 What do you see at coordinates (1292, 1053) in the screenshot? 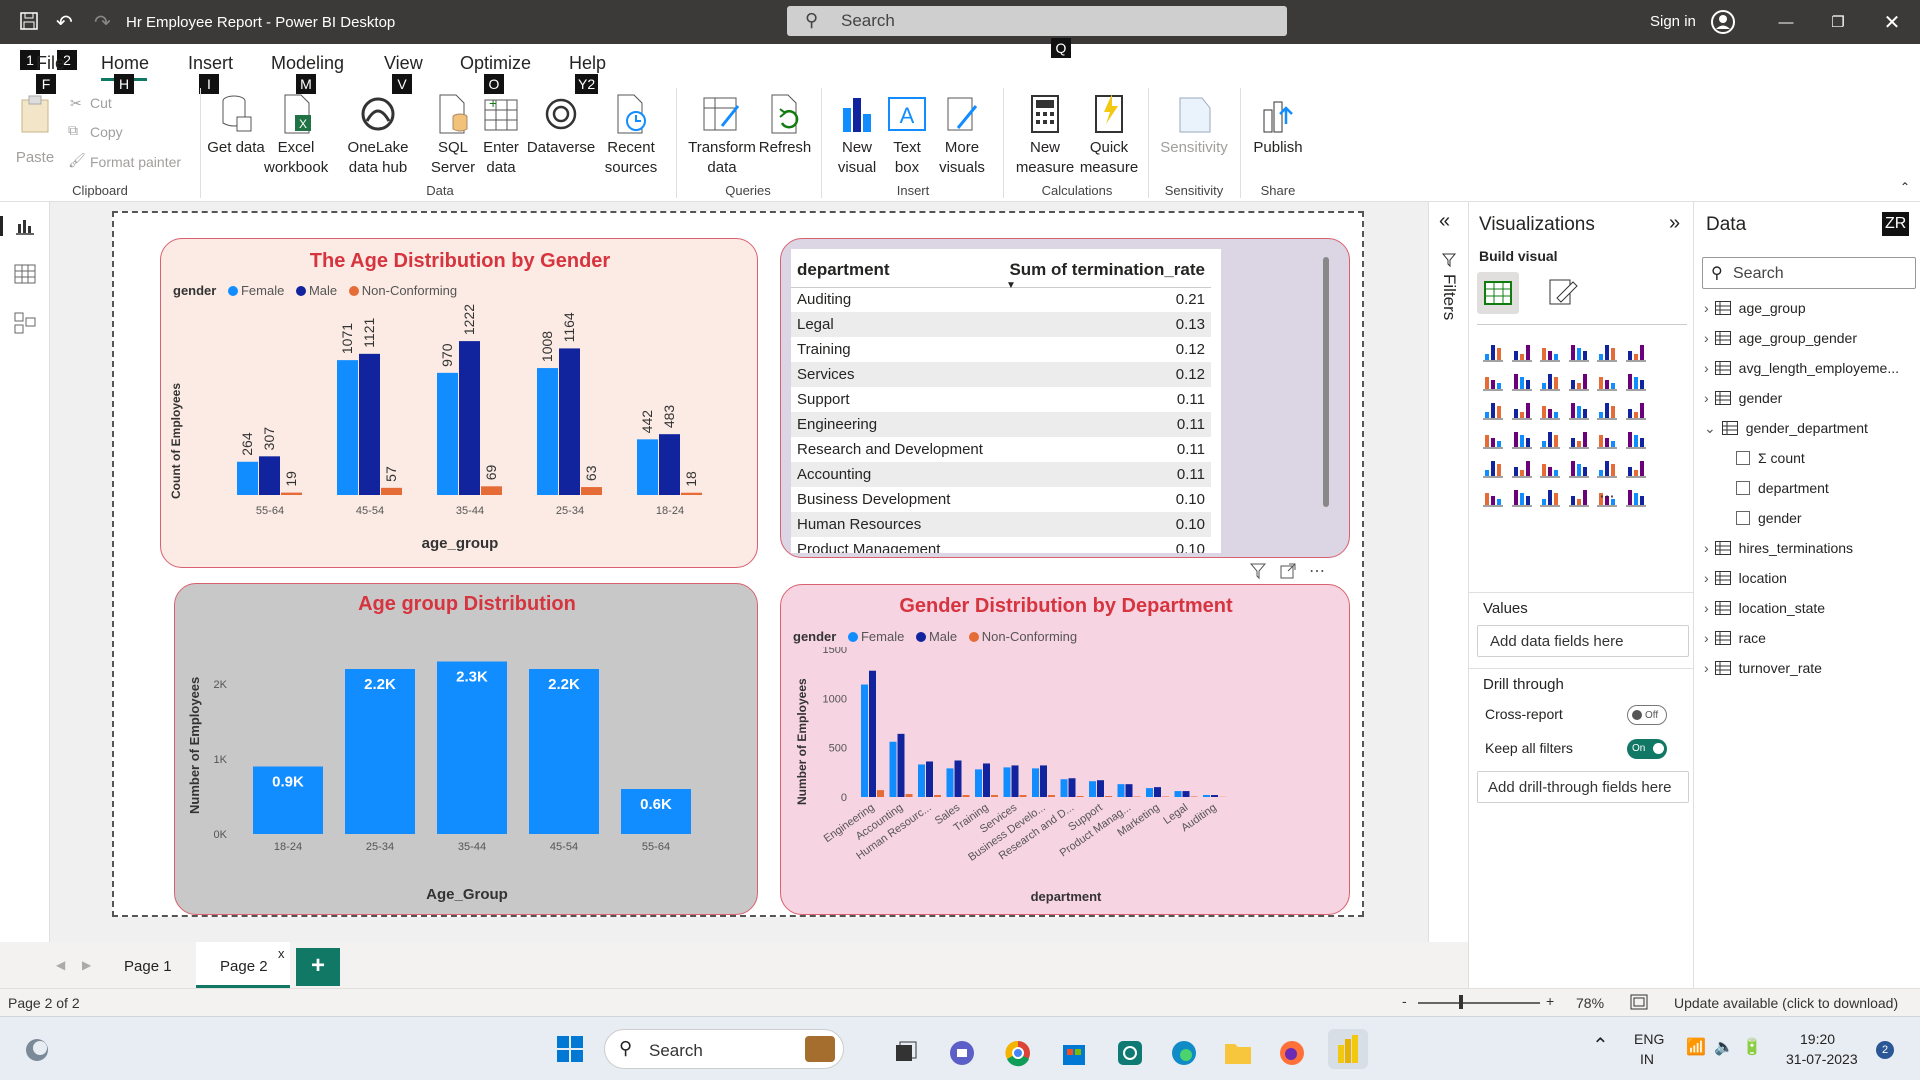
I see `firefox-icon` at bounding box center [1292, 1053].